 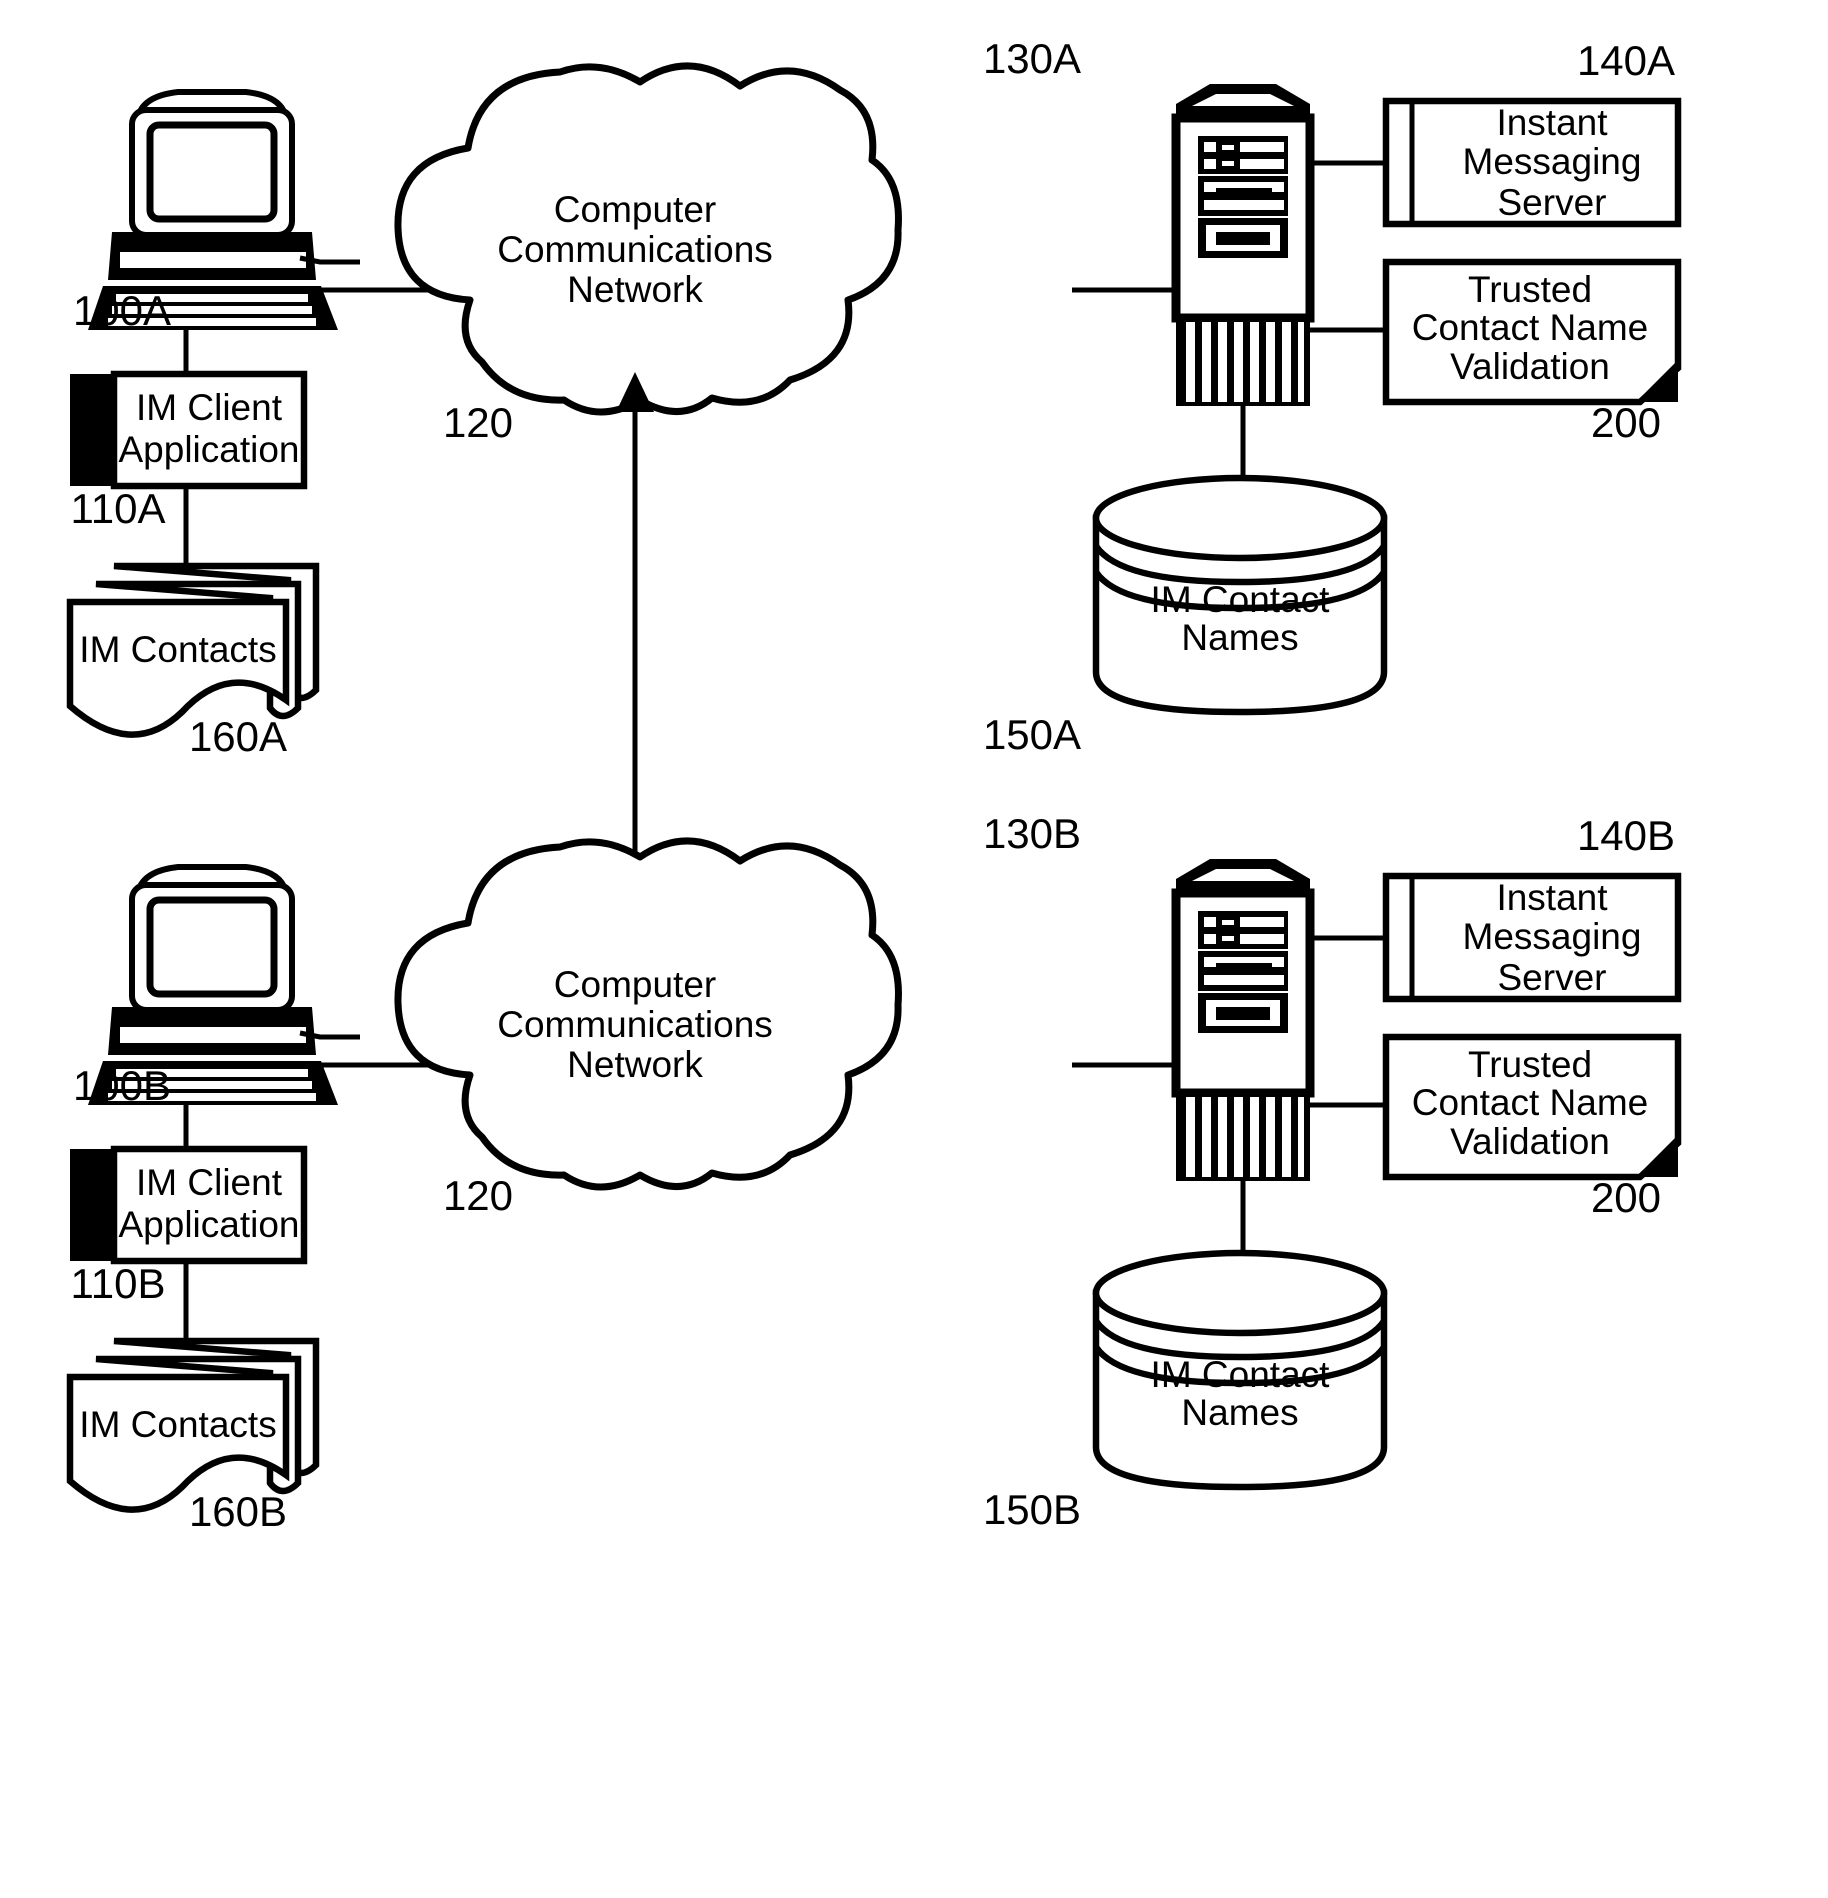 What do you see at coordinates (1552, 936) in the screenshot?
I see `ims-label-line2-lower: Messaging` at bounding box center [1552, 936].